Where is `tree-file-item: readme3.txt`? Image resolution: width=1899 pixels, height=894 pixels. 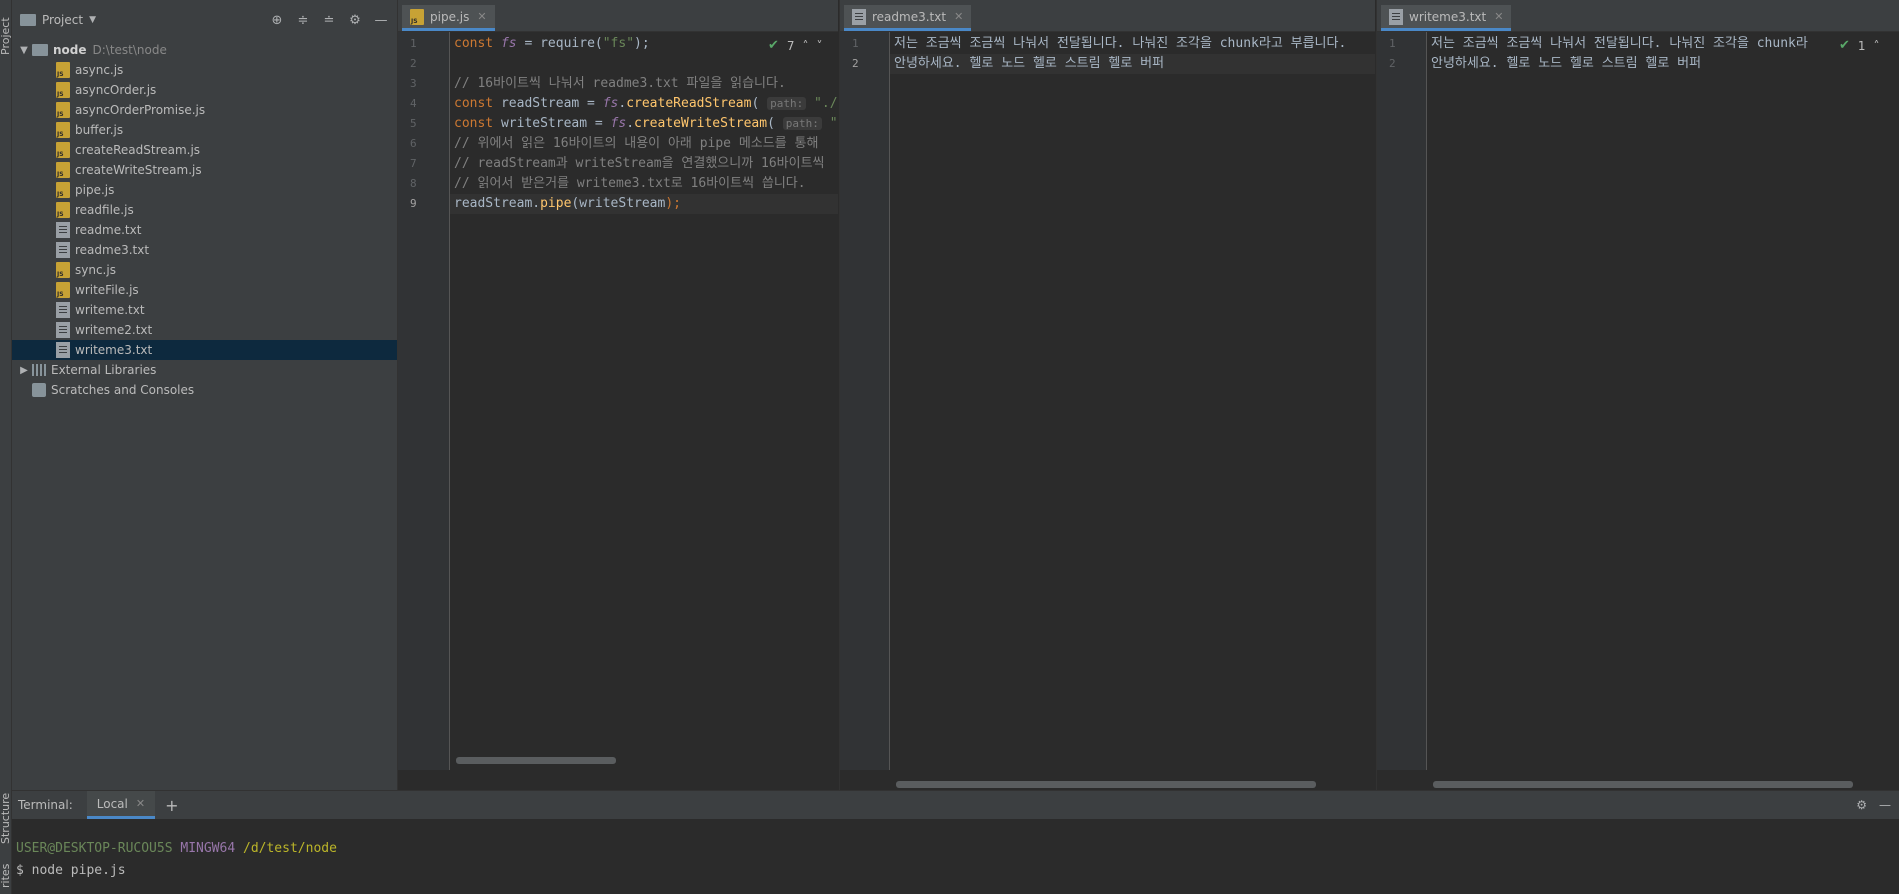 tree-file-item: readme3.txt is located at coordinates (204, 250).